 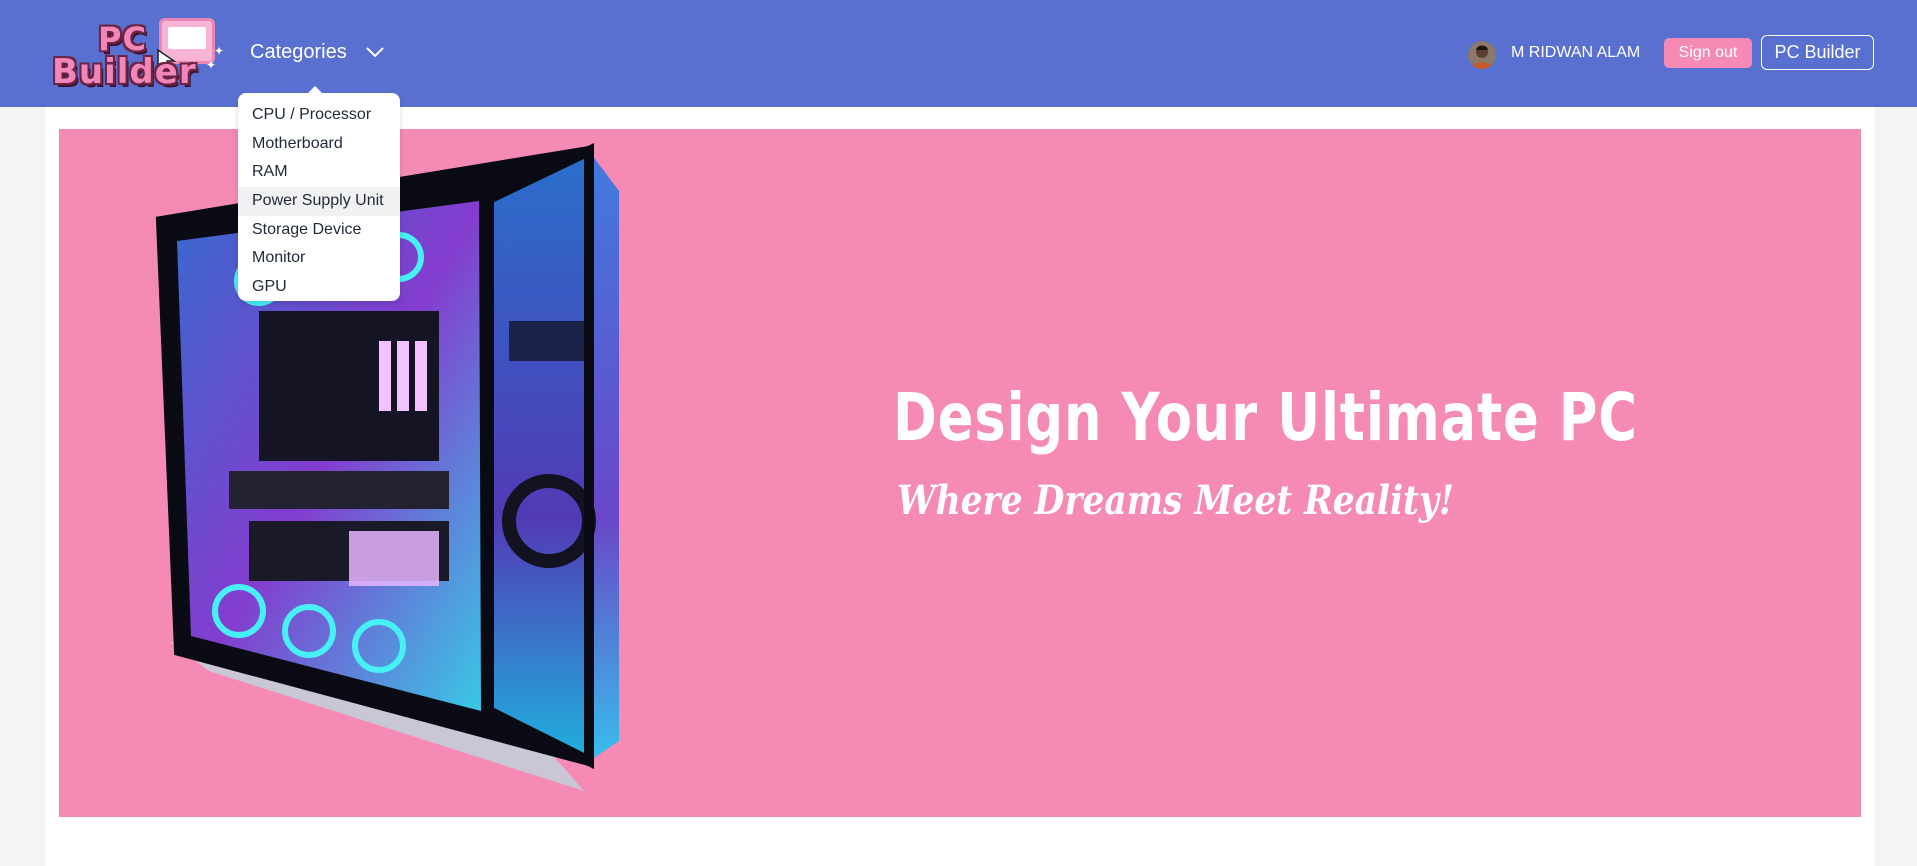 I want to click on site-logo: ✦ ✦ PC Builder, so click(x=136, y=53).